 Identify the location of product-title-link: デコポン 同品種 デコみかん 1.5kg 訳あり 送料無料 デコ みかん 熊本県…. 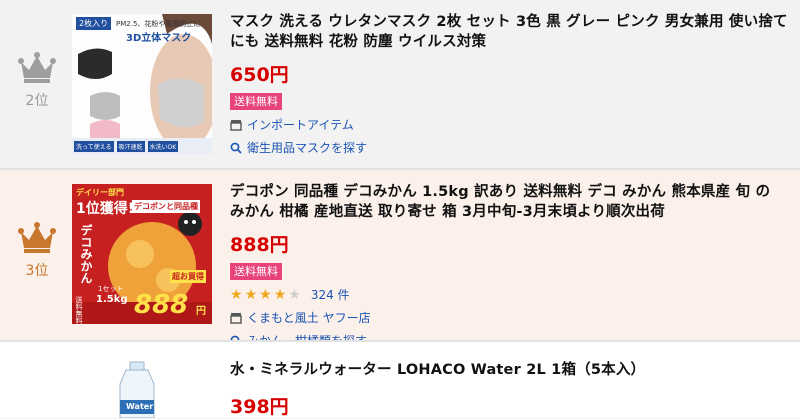
(510, 202).